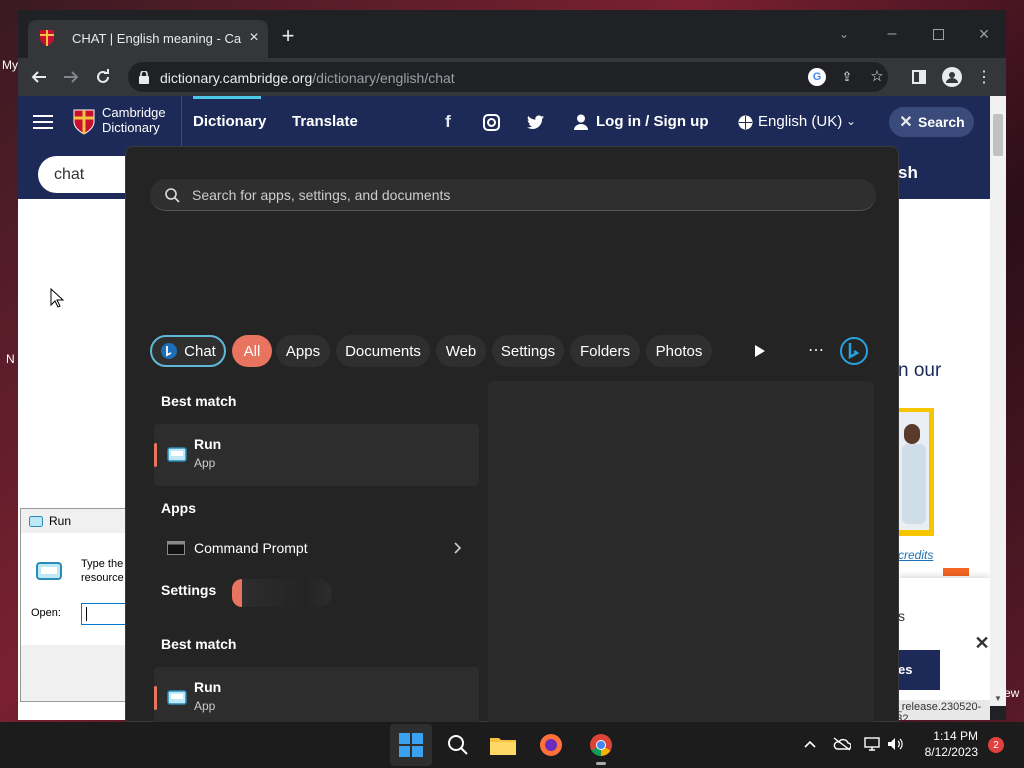 Image resolution: width=1024 pixels, height=768 pixels. I want to click on filter-documents: Documents, so click(383, 351).